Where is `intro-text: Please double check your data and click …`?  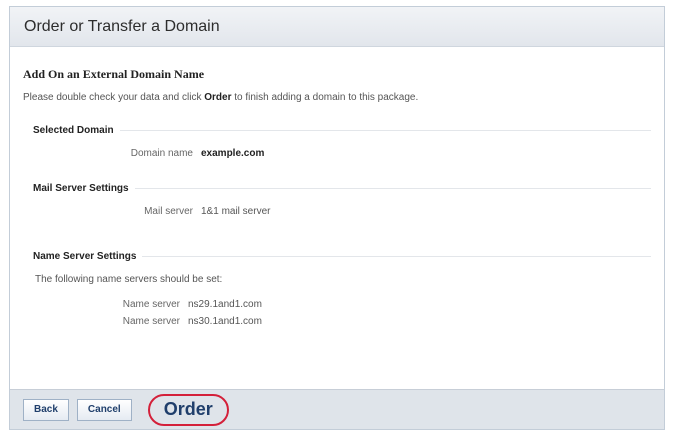
intro-text: Please double check your data and click … is located at coordinates (337, 97).